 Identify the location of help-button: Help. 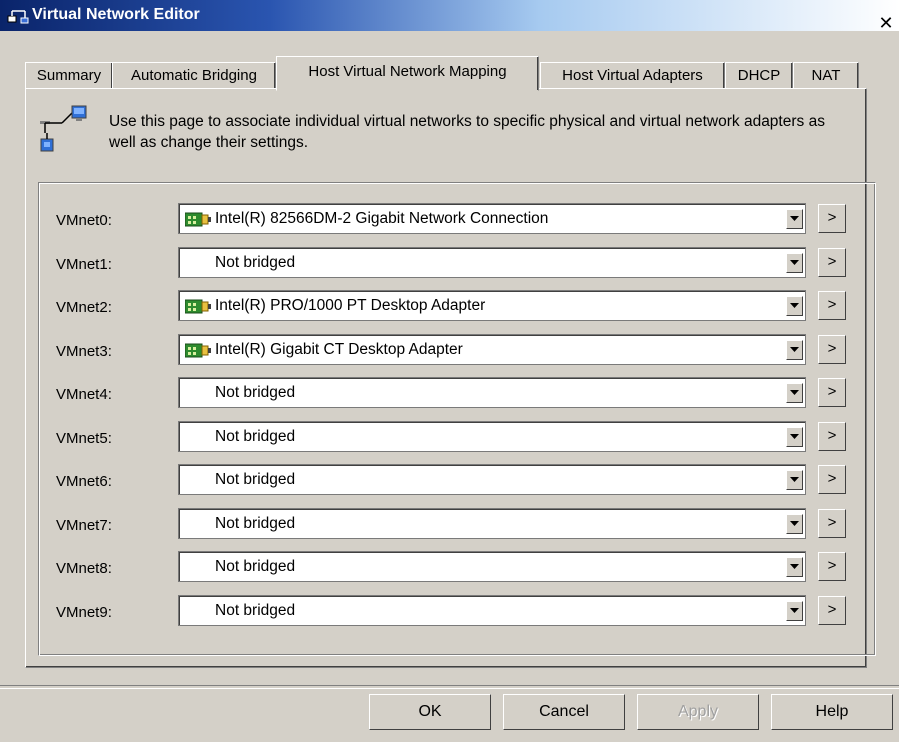
(832, 712).